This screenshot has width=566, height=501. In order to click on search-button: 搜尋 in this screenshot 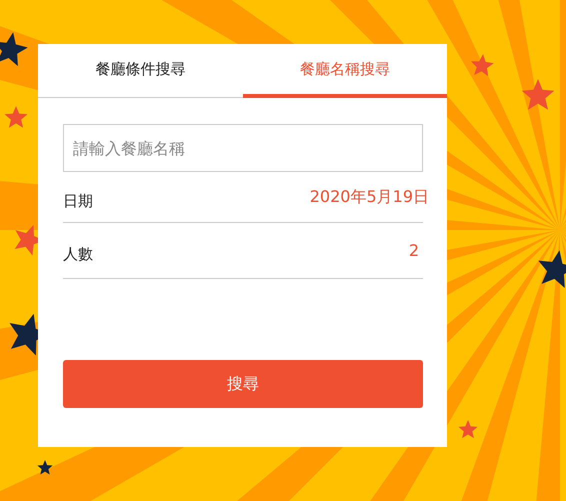, I will do `click(243, 384)`.